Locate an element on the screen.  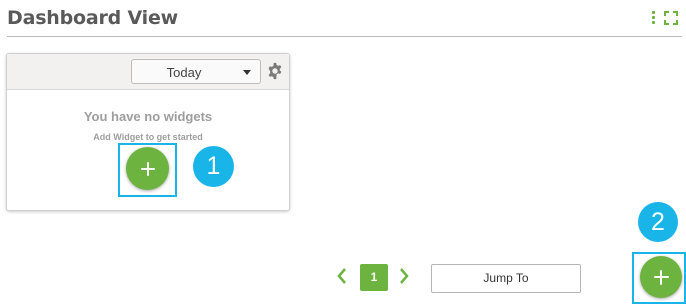
add-widget-fab is located at coordinates (661, 277).